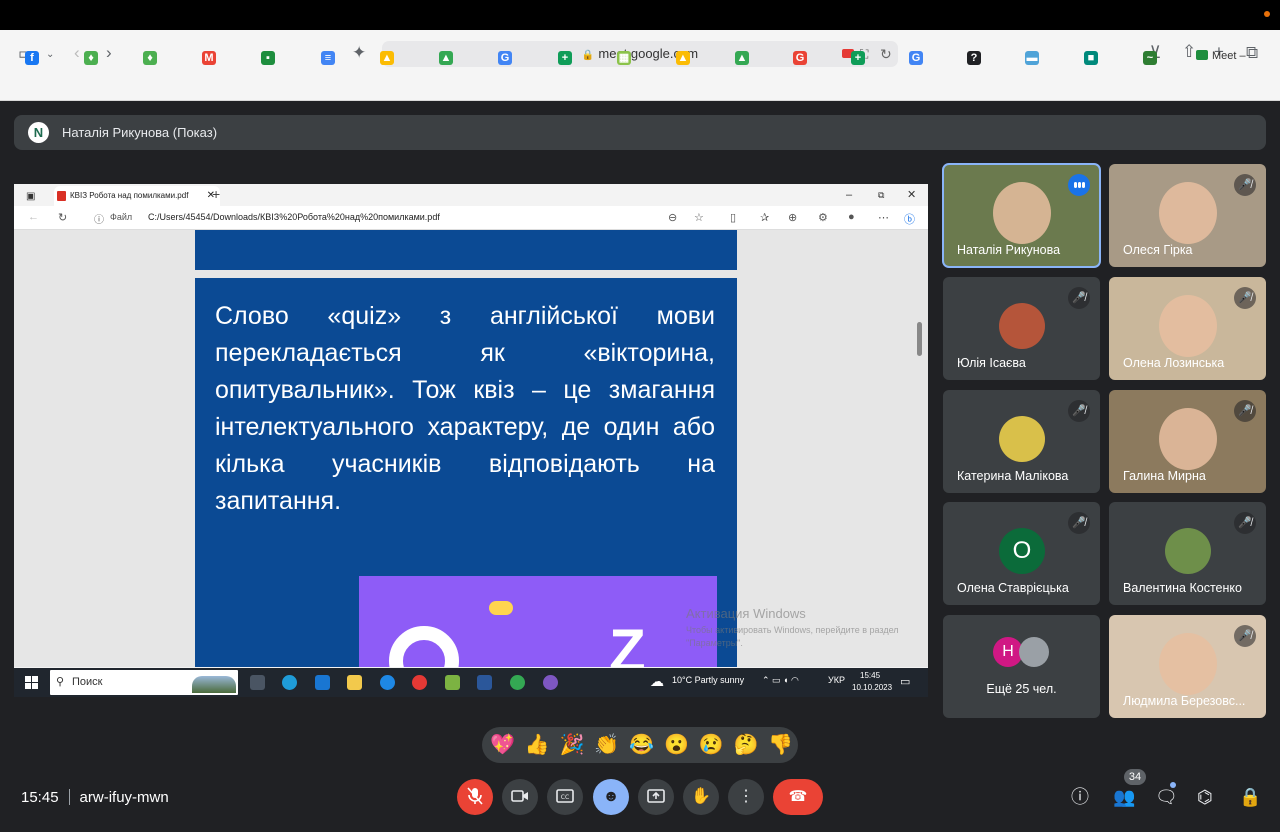 Image resolution: width=1280 pixels, height=832 pixels. I want to click on participant-name: Юлія Ісаєва, so click(991, 363).